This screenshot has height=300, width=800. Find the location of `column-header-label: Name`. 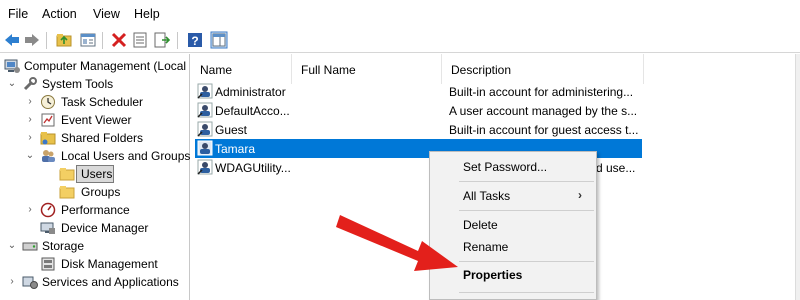

column-header-label: Name is located at coordinates (216, 70).